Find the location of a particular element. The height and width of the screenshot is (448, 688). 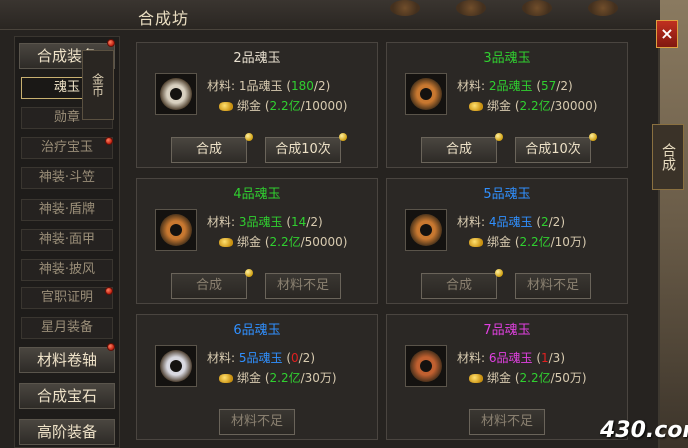

window-title: 合成坊 is located at coordinates (164, 18).